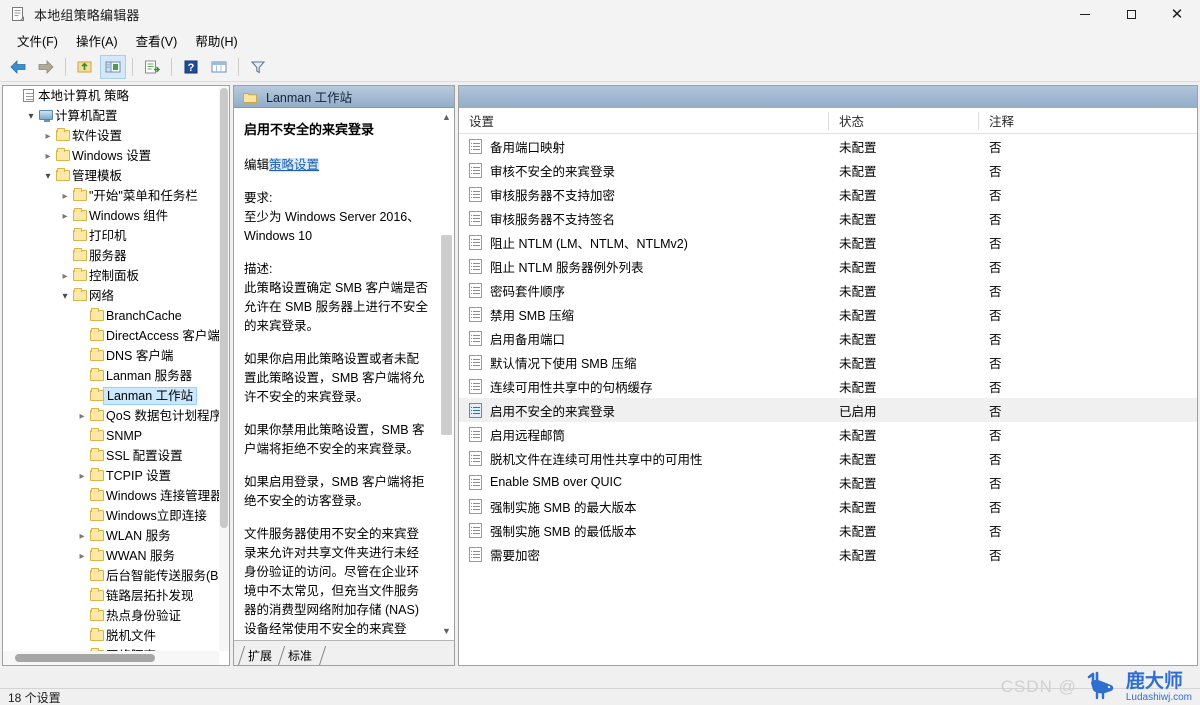 The height and width of the screenshot is (705, 1200). What do you see at coordinates (111, 356) in the screenshot?
I see `tree-item-13: DNS 客户端` at bounding box center [111, 356].